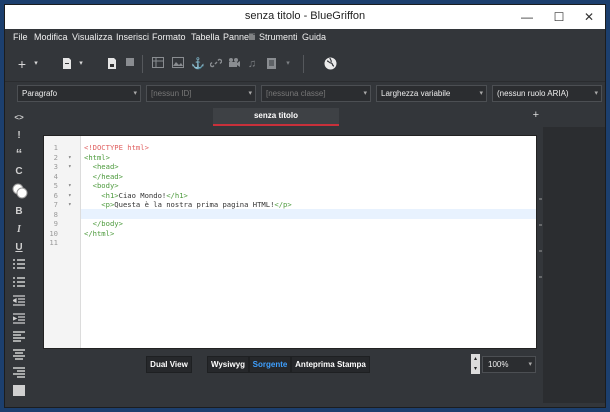 The width and height of the screenshot is (610, 412). What do you see at coordinates (36, 64) in the screenshot?
I see `new-dropdown-chevron-icon: ▾` at bounding box center [36, 64].